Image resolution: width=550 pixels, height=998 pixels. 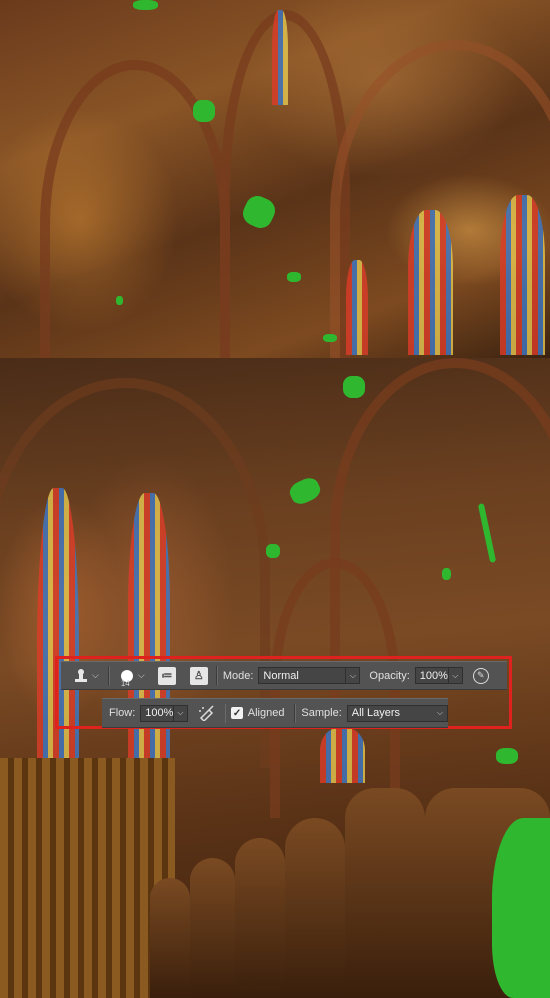 What do you see at coordinates (122, 713) in the screenshot?
I see `flow-label: Flow:` at bounding box center [122, 713].